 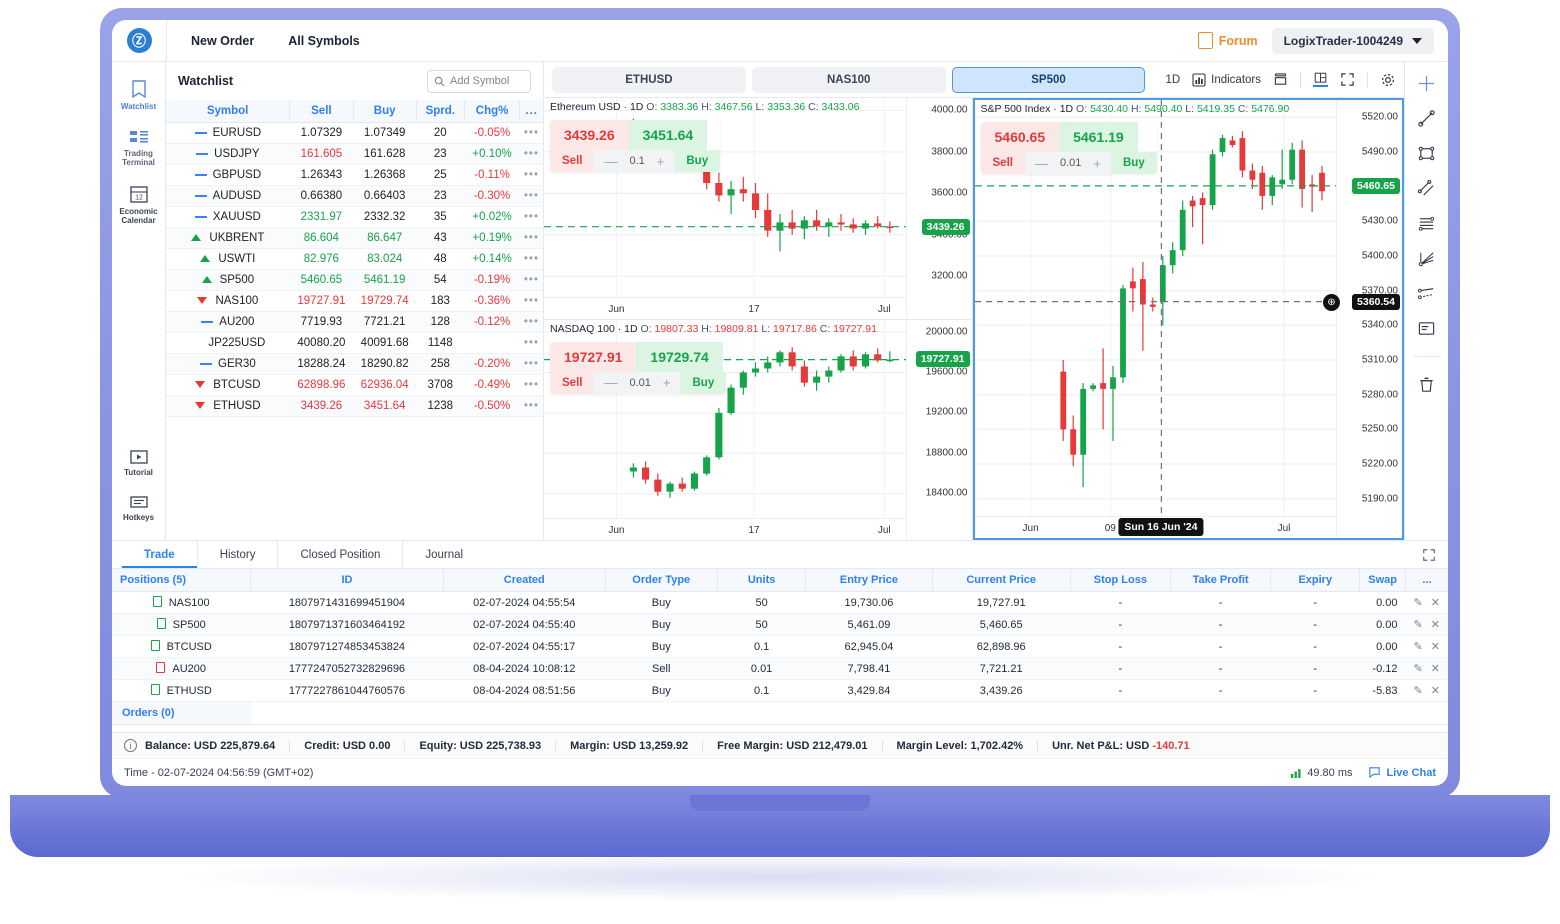 I want to click on watchlist-symbol: GBPUSD, so click(x=228, y=175).